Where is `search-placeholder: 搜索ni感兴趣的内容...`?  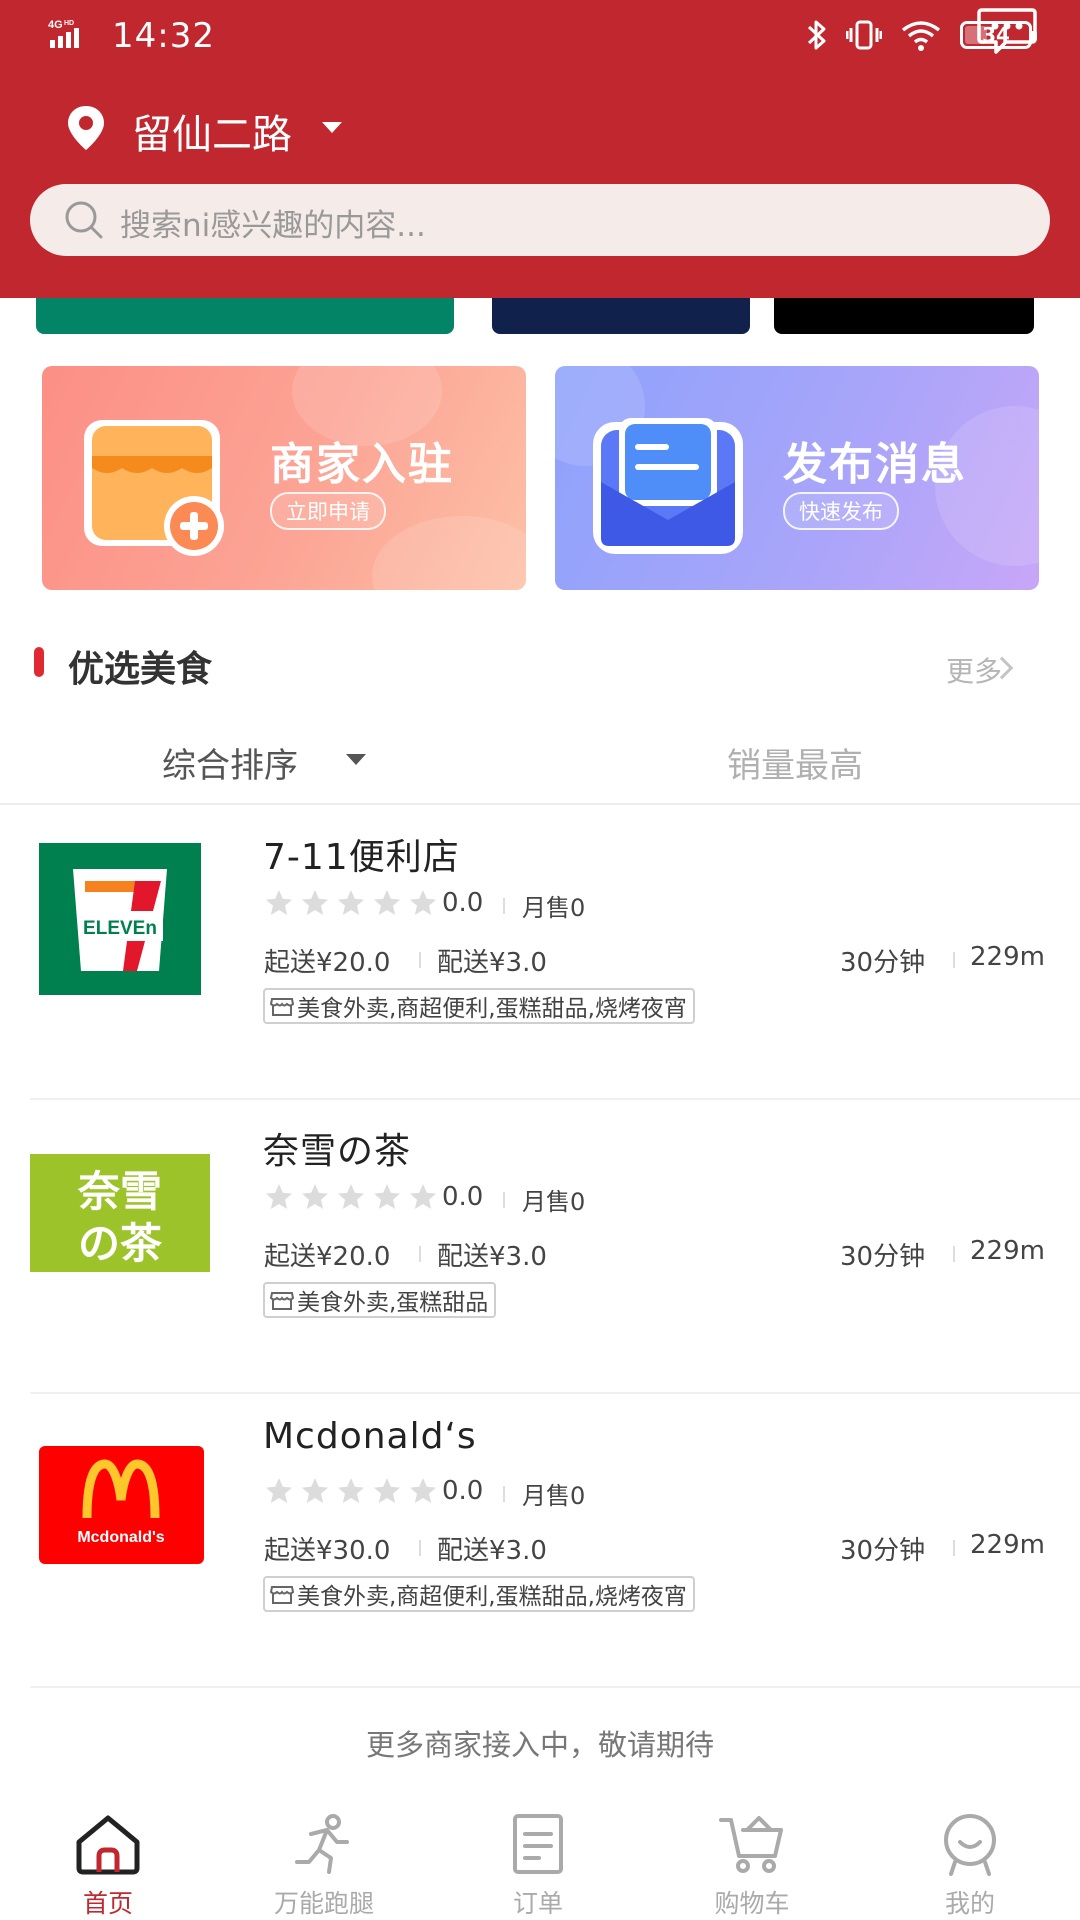 search-placeholder: 搜索ni感兴趣的内容... is located at coordinates (273, 226).